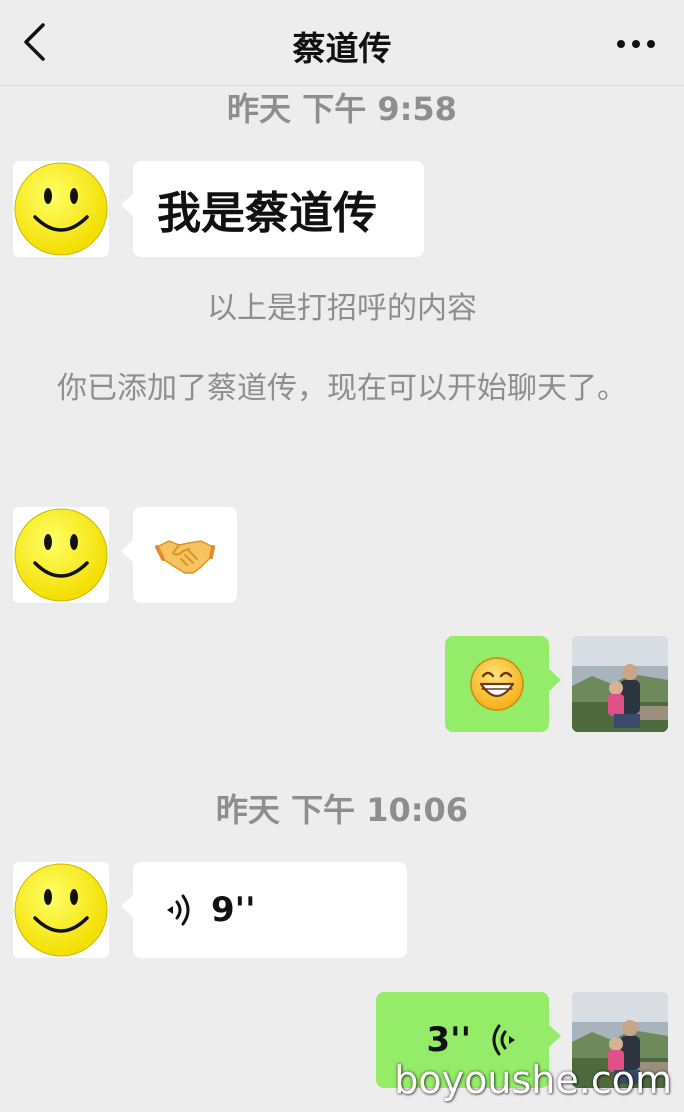  What do you see at coordinates (342, 48) in the screenshot?
I see `chat-title: 蔡道传` at bounding box center [342, 48].